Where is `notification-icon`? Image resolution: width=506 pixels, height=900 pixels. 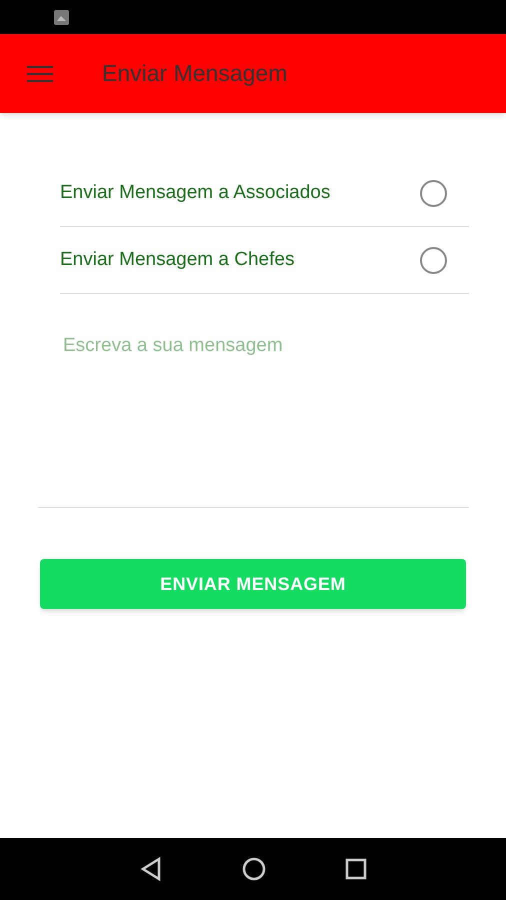 notification-icon is located at coordinates (61, 17).